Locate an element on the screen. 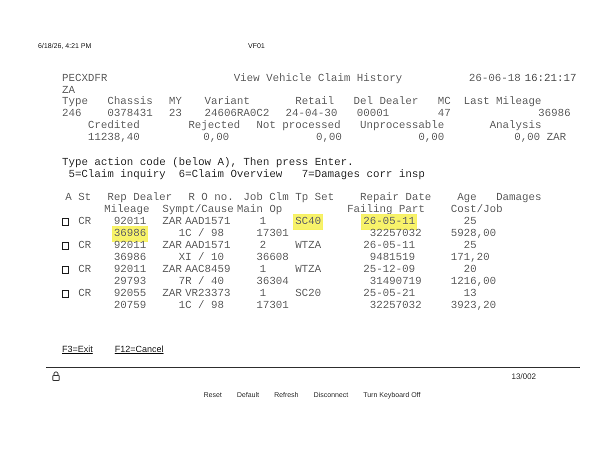 The image size is (600, 450). screen-title: View Vehicle Claim History is located at coordinates (319, 80).